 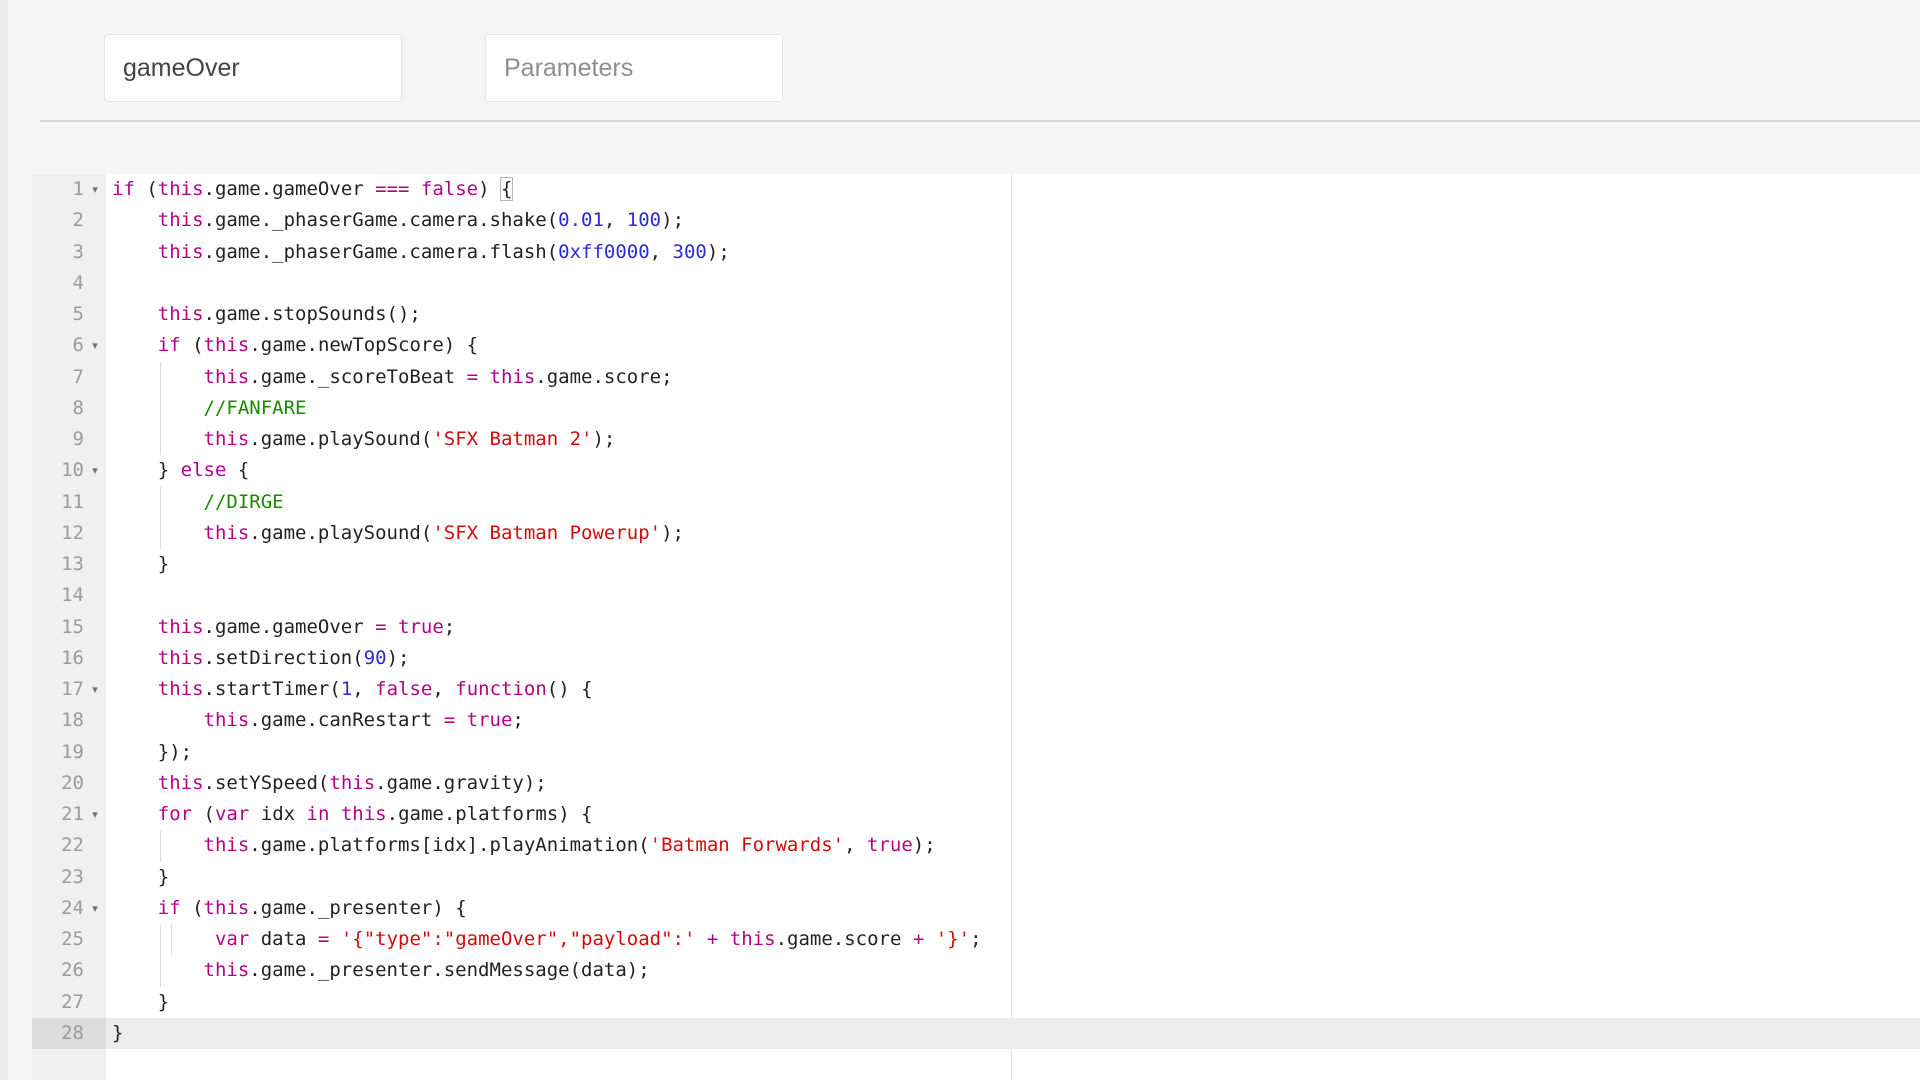 What do you see at coordinates (146, 189) in the screenshot?
I see `code-token: (` at bounding box center [146, 189].